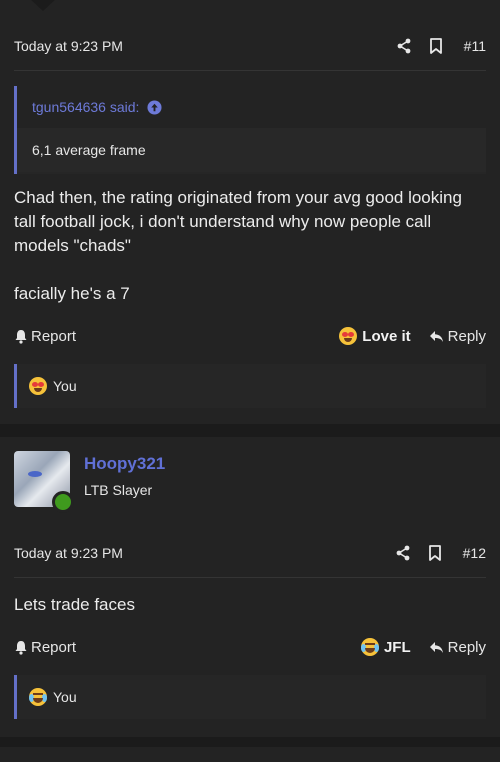  I want to click on post-body-line: Lets trade faces, so click(74, 604).